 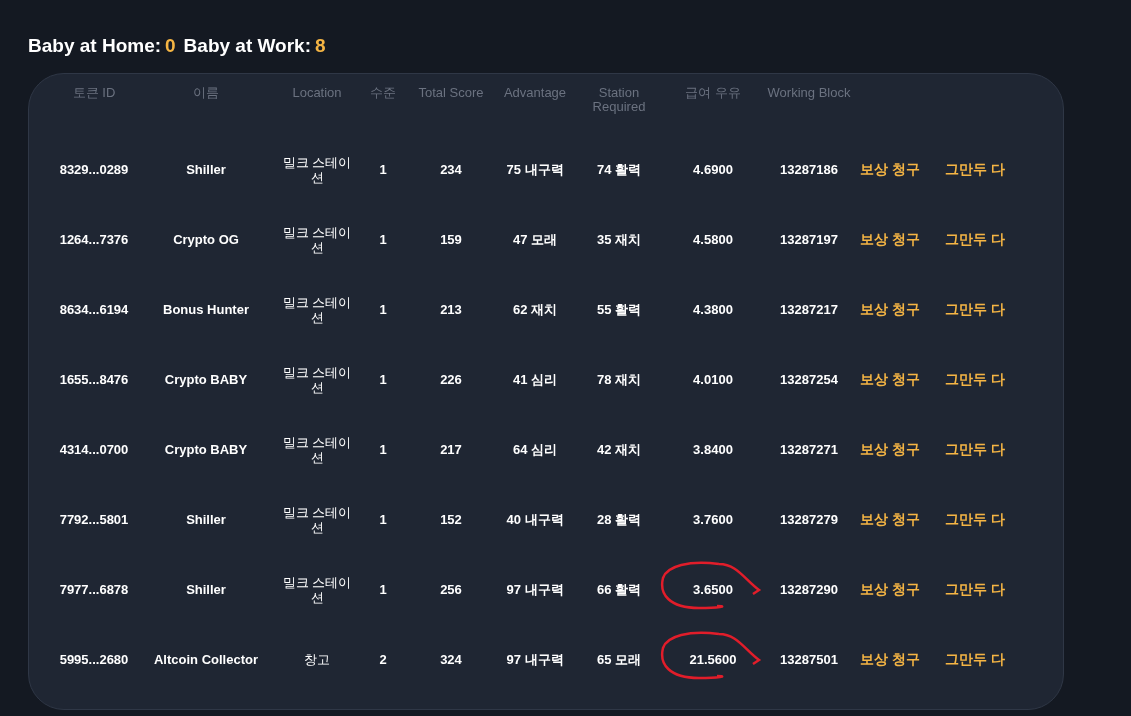 I want to click on working-block-cell-text: 13287290, so click(x=809, y=589).